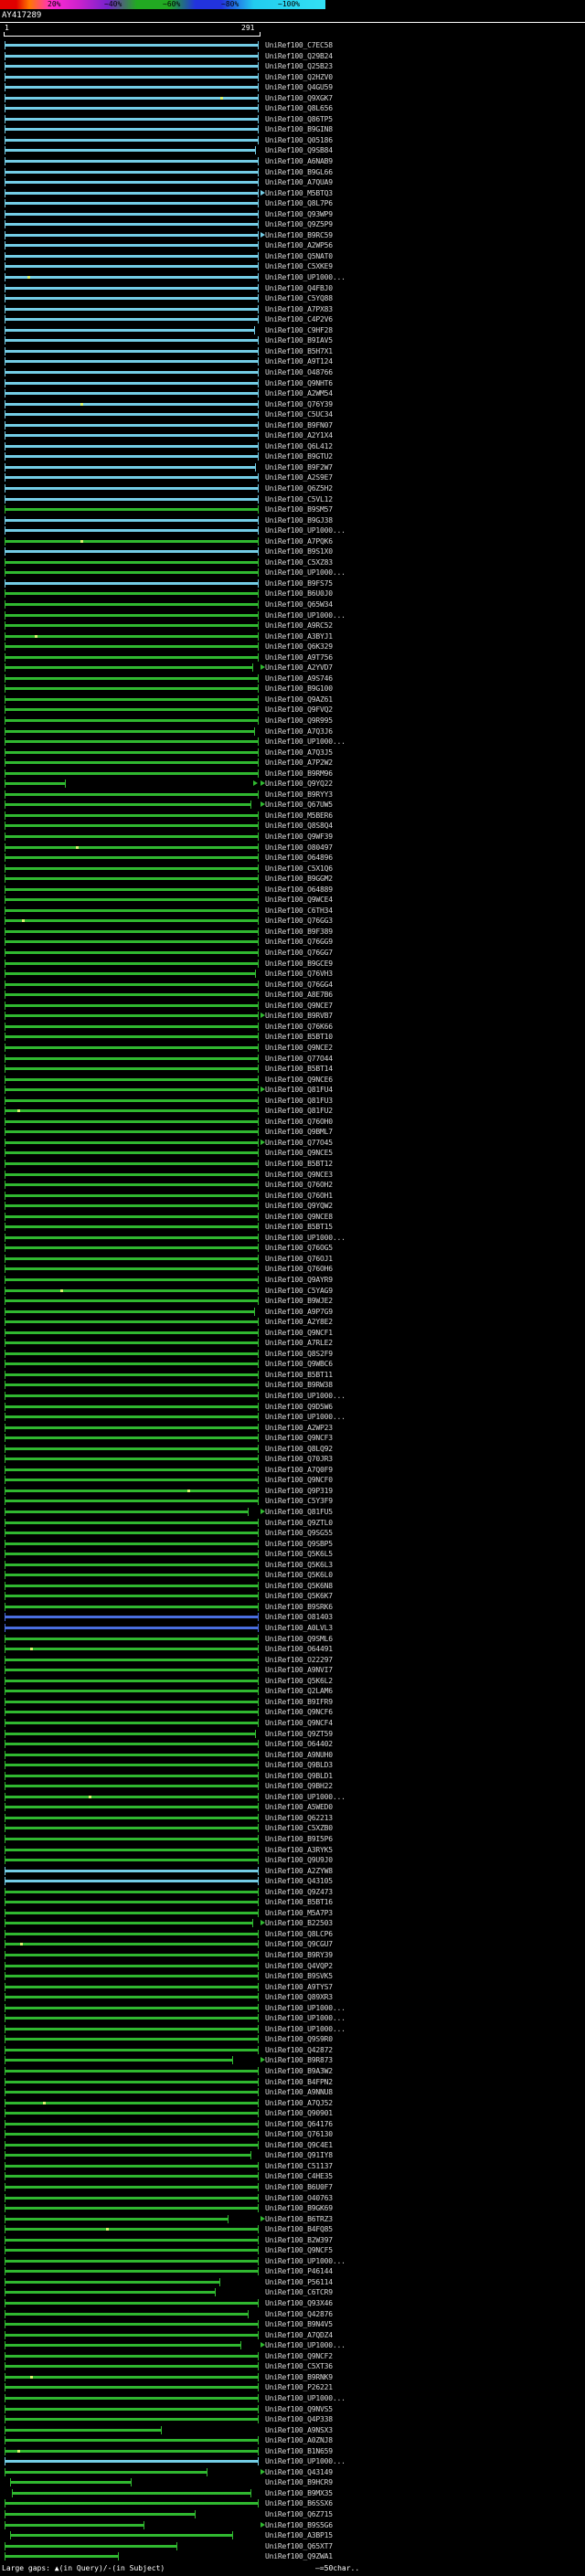 This screenshot has width=585, height=2576. I want to click on hit-label: UniRef100_A8E7B6, so click(299, 995).